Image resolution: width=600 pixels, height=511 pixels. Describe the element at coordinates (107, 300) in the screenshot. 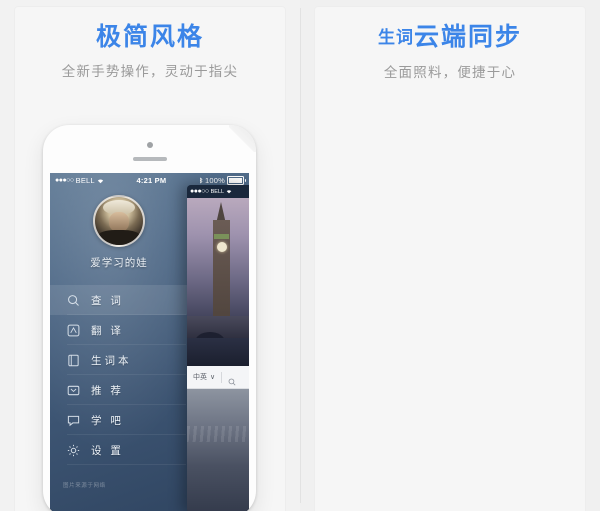

I see `menu-item-label: 查 词` at that location.